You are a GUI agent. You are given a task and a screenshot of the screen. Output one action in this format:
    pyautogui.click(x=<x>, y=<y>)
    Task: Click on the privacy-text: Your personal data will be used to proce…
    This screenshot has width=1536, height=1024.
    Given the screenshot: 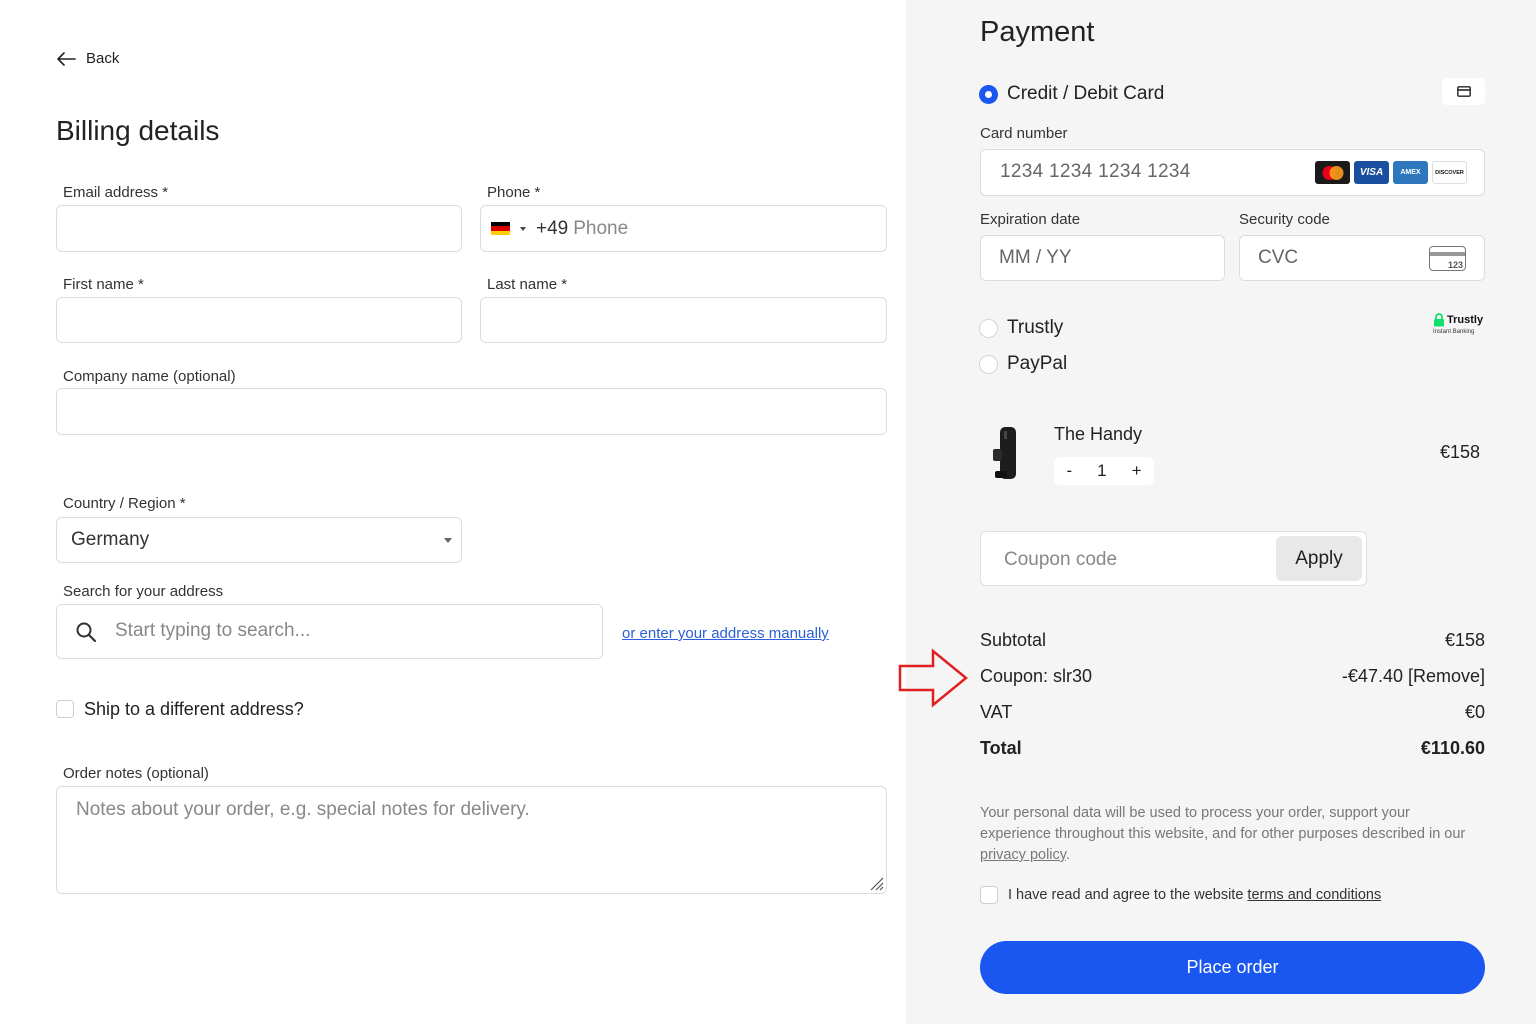 What is the action you would take?
    pyautogui.click(x=1223, y=823)
    